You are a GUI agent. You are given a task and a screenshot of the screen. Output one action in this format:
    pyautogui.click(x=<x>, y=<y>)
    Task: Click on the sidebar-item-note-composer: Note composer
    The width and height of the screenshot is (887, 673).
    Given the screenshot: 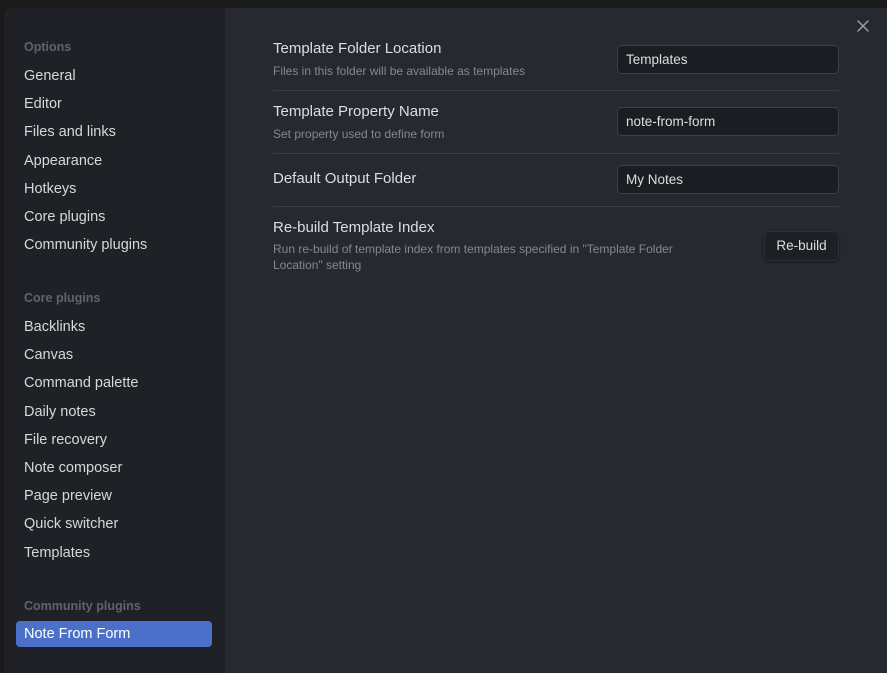 What is the action you would take?
    pyautogui.click(x=114, y=468)
    